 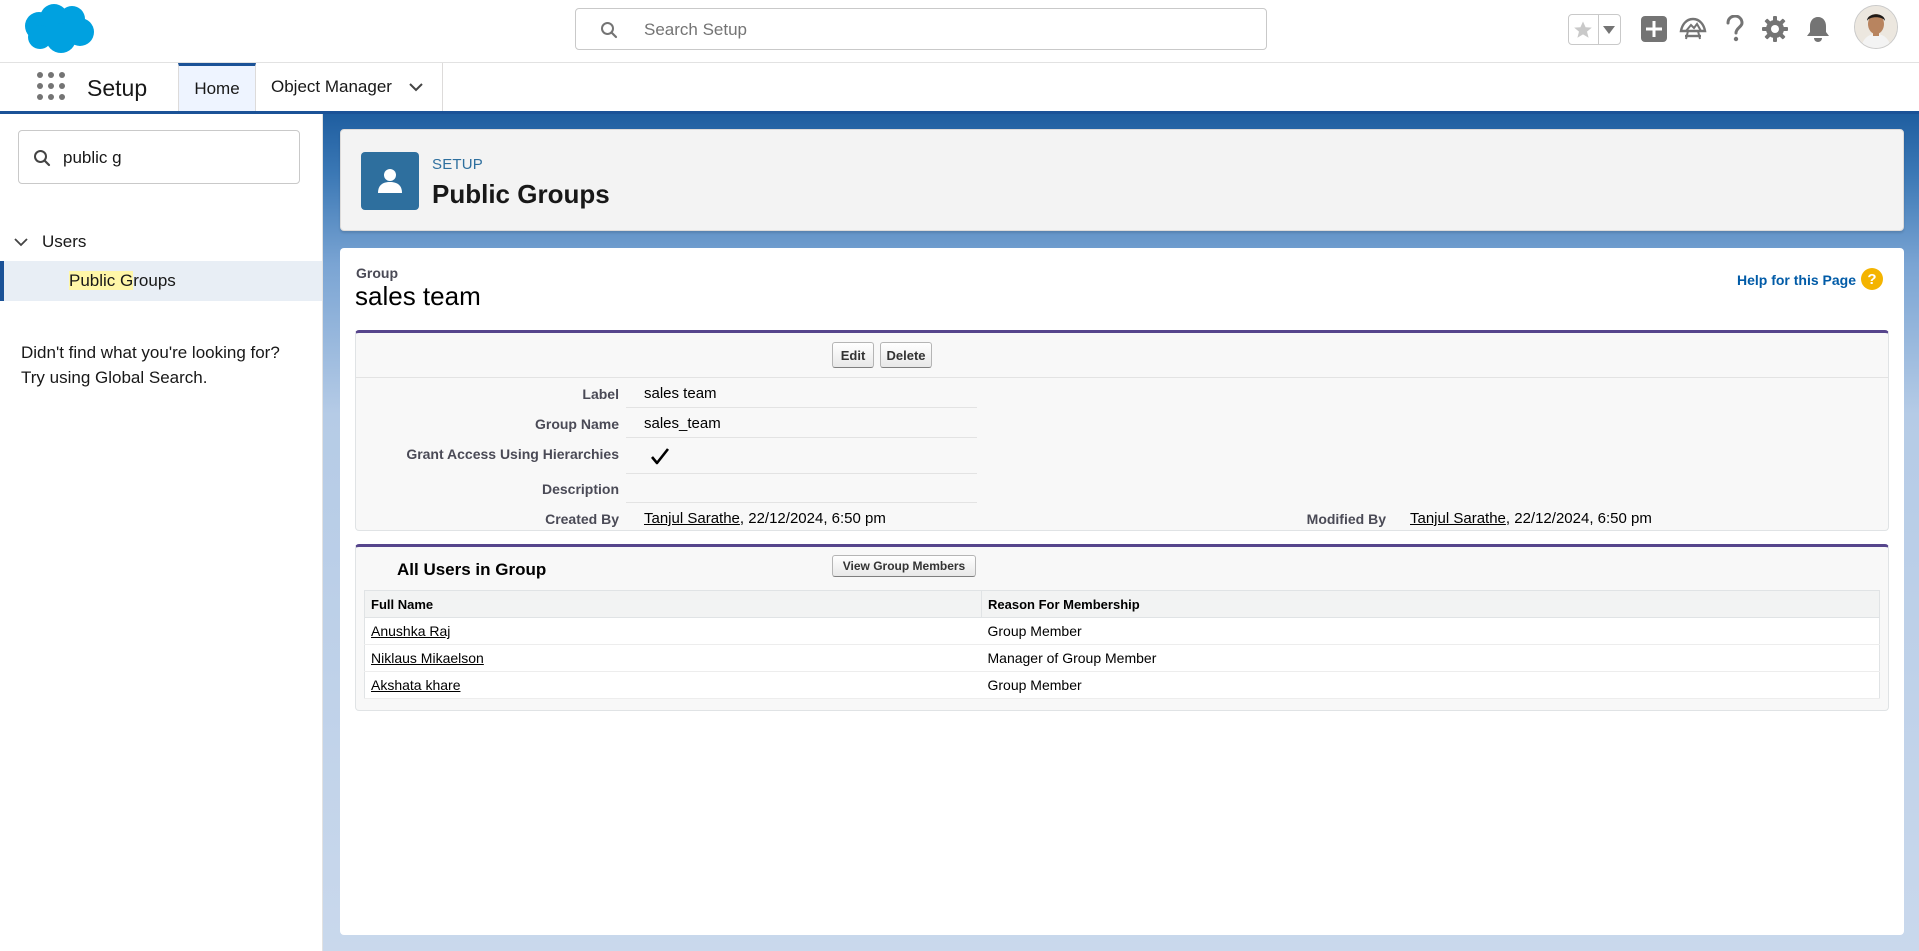 What do you see at coordinates (1458, 518) in the screenshot?
I see `modified-by-user-link: Tanjul Sarathe` at bounding box center [1458, 518].